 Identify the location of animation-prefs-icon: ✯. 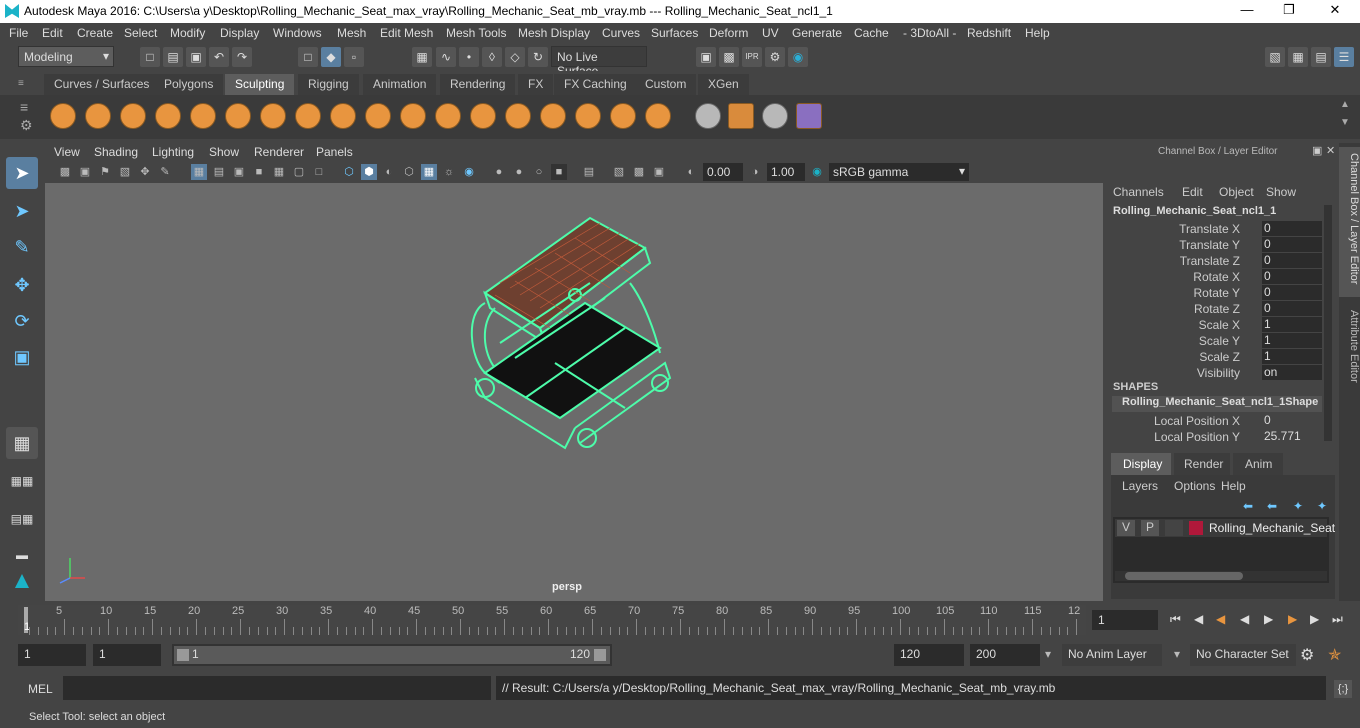
(1334, 655).